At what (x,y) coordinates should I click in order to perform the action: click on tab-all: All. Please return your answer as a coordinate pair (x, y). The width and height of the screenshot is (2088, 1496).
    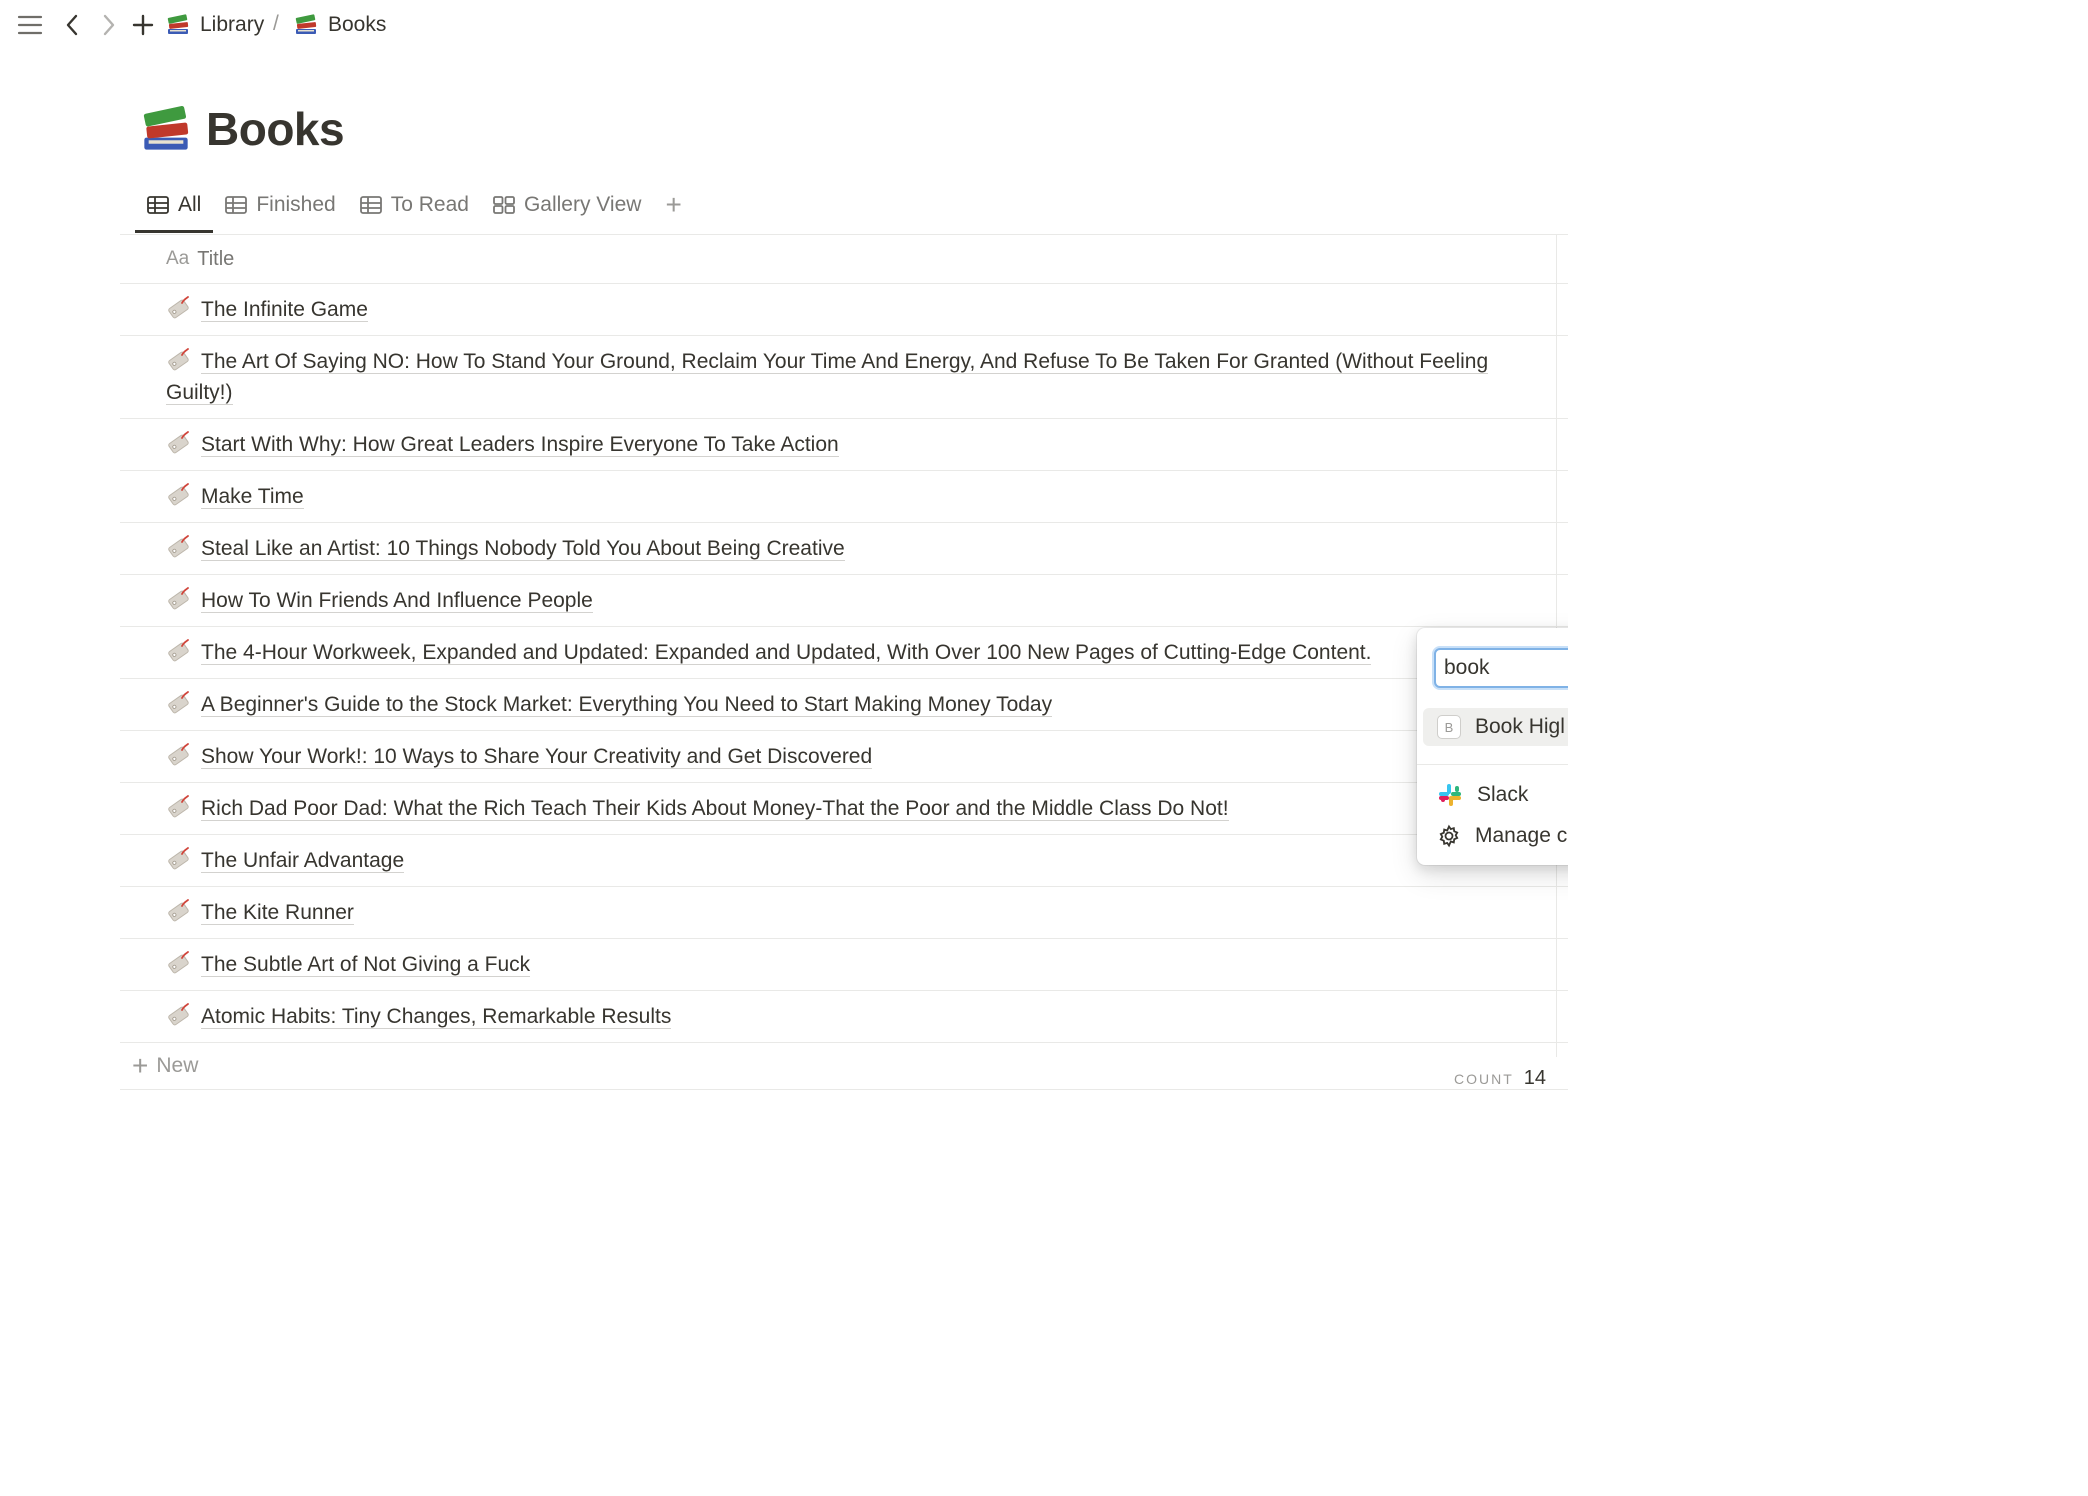
    Looking at the image, I should click on (174, 209).